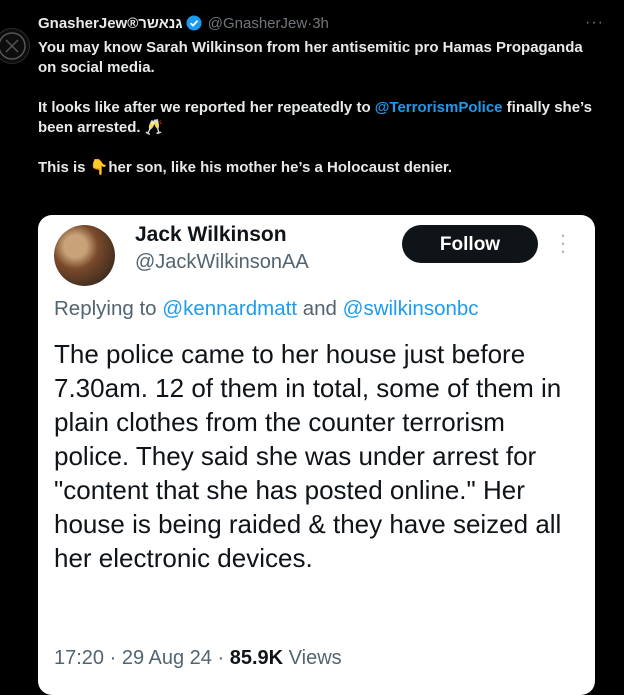  I want to click on embedded-author-name: Jack Wilkinson, so click(211, 235).